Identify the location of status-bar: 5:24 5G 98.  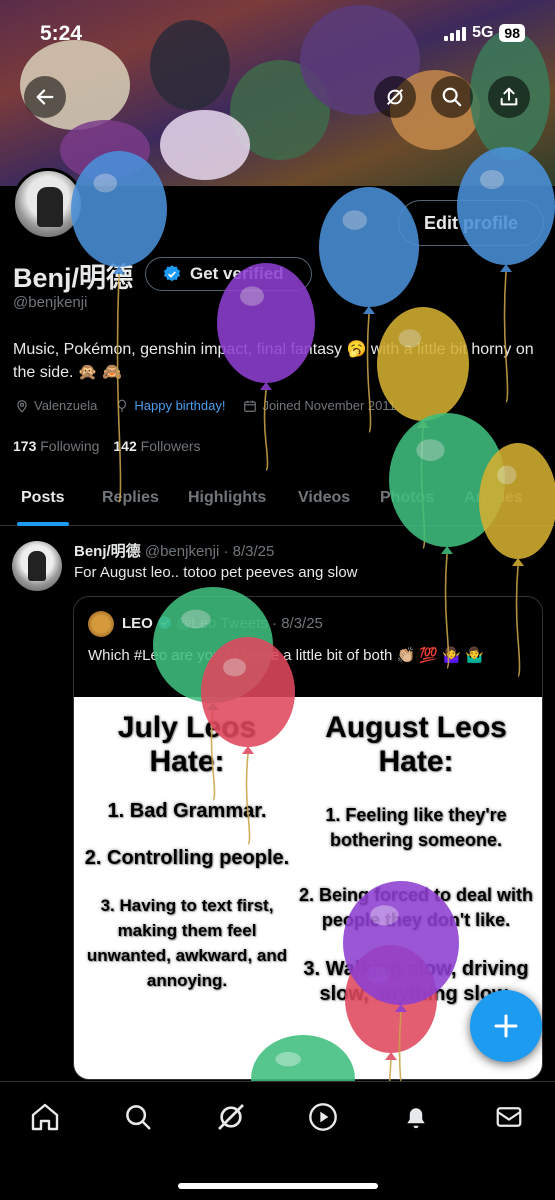
(277, 35).